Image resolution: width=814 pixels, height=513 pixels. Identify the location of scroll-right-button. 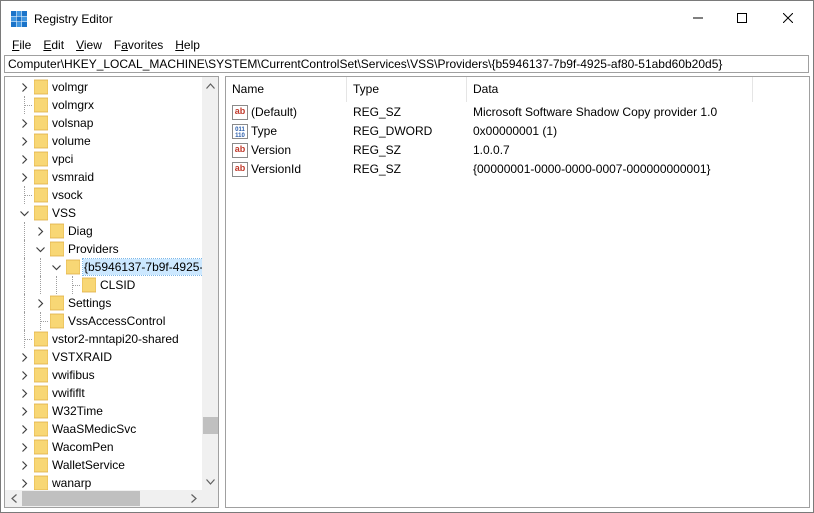
(193, 498).